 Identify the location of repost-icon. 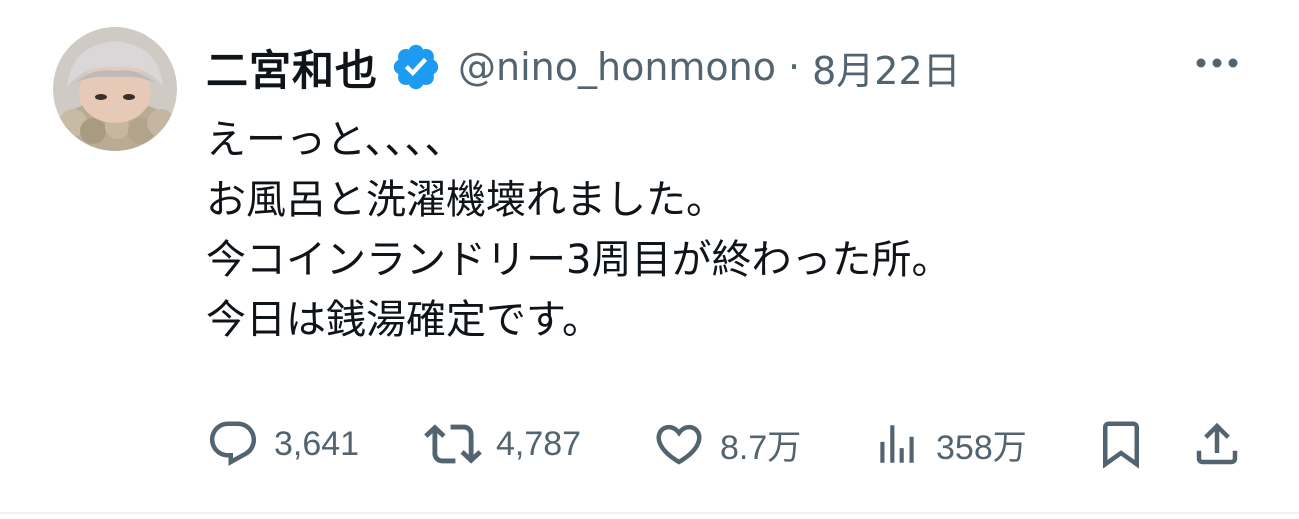
(453, 444).